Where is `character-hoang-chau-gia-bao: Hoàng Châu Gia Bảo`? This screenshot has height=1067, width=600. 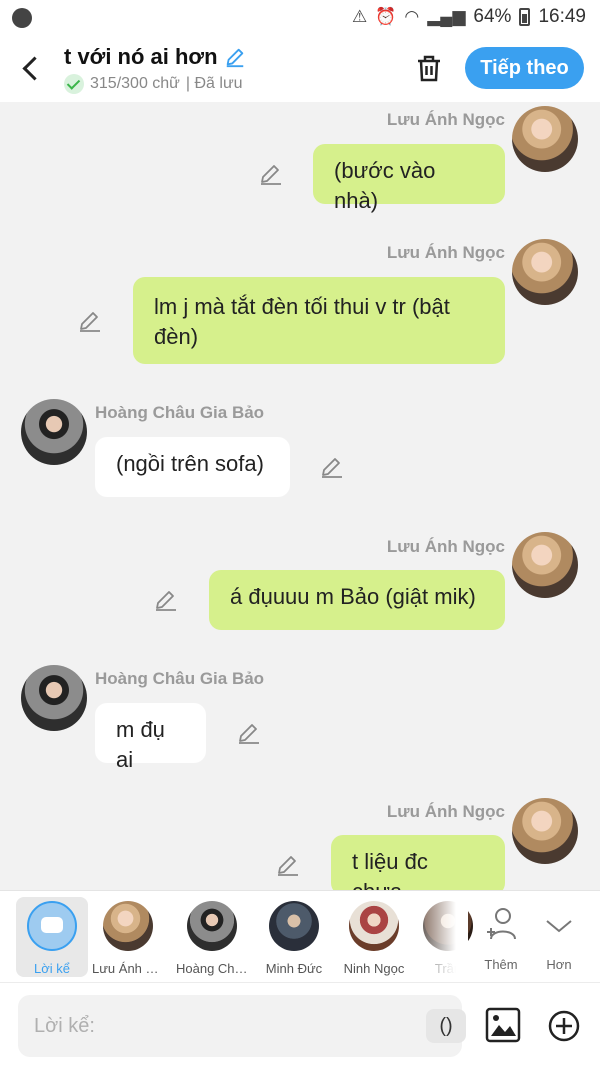
character-hoang-chau-gia-bao: Hoàng Châu Gia Bảo is located at coordinates (212, 937).